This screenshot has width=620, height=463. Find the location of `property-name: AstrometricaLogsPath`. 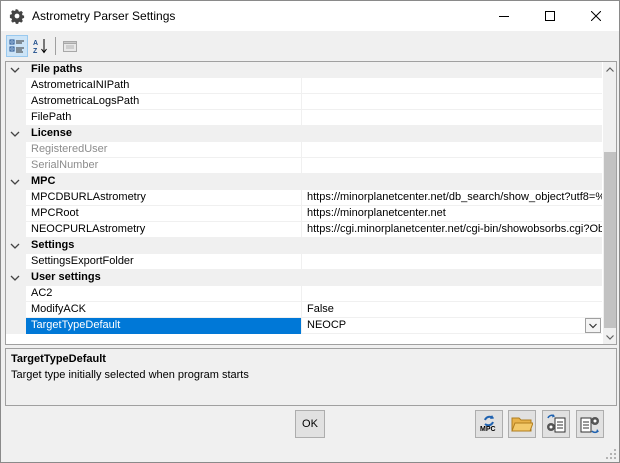

property-name: AstrometricaLogsPath is located at coordinates (164, 102).